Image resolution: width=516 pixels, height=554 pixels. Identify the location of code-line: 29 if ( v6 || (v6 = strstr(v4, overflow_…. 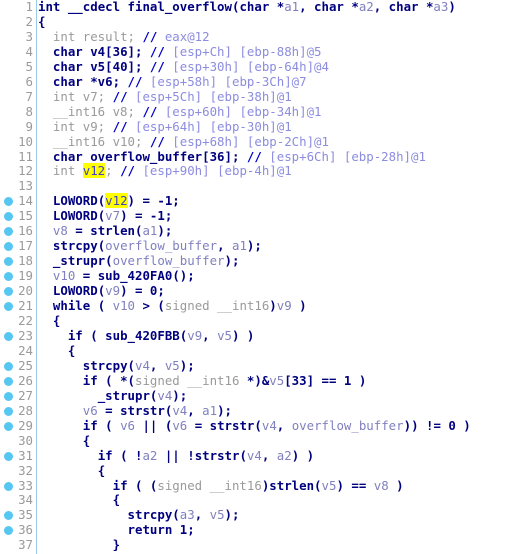
(258, 426).